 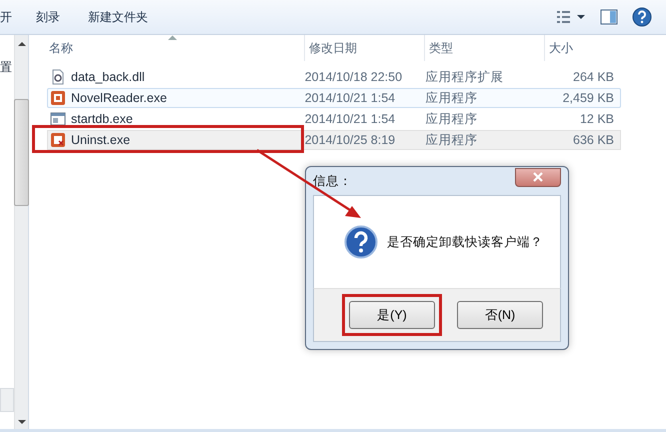 What do you see at coordinates (58, 77) in the screenshot?
I see `settings-file-icon` at bounding box center [58, 77].